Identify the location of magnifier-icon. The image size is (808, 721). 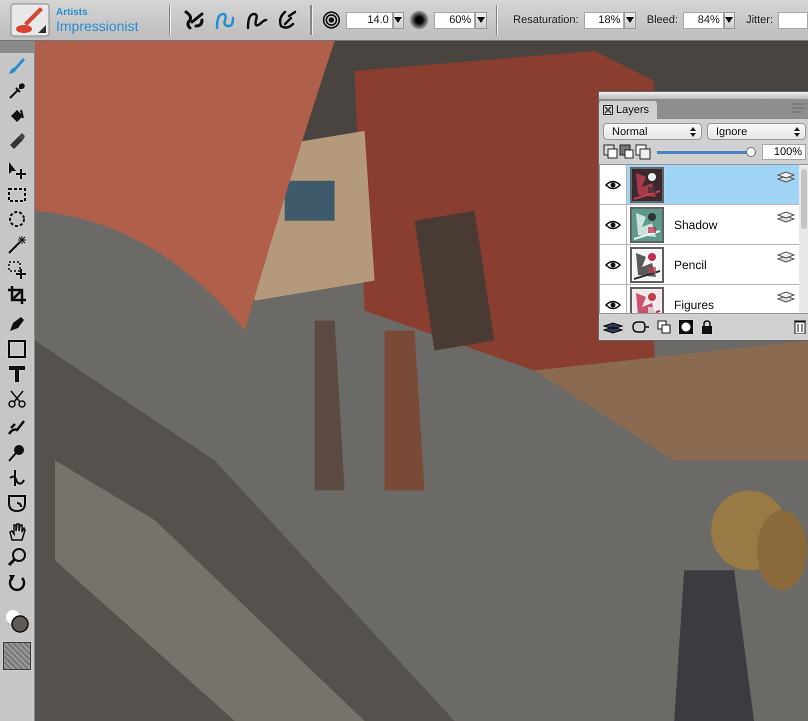
(17, 556).